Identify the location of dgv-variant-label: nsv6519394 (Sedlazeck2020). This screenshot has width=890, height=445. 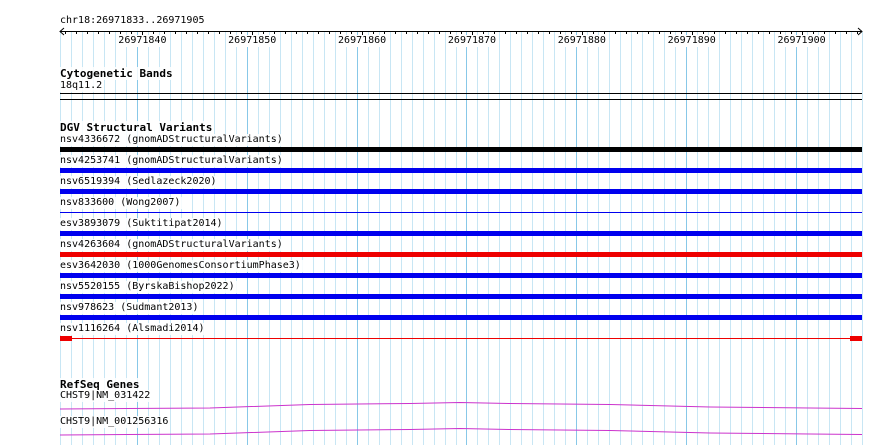
(139, 182).